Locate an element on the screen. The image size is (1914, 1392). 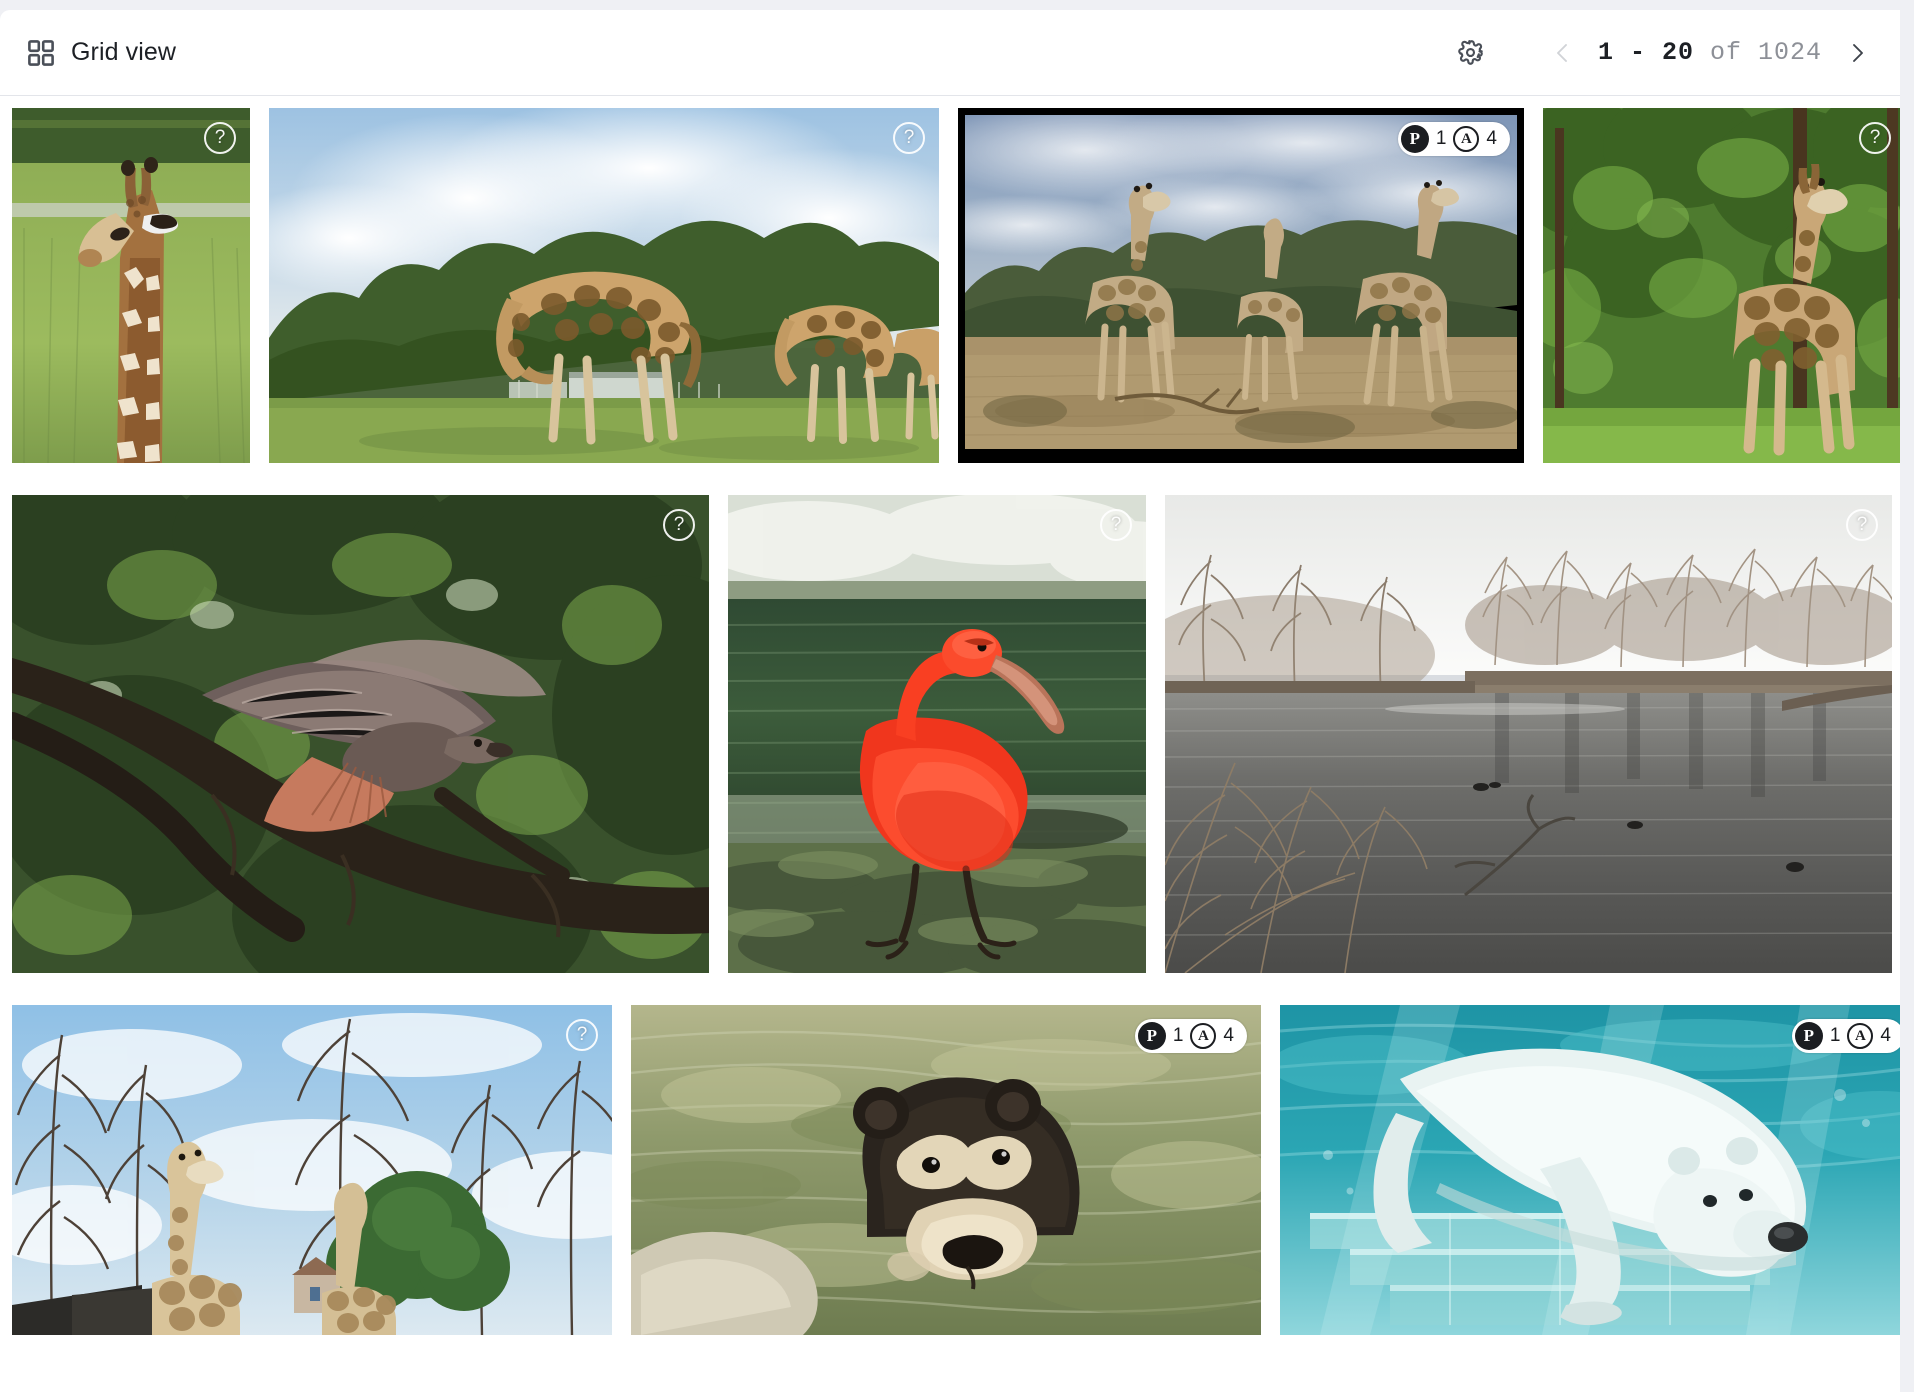
photo-giraffe-forest-trees: ? is located at coordinates (1721, 285).